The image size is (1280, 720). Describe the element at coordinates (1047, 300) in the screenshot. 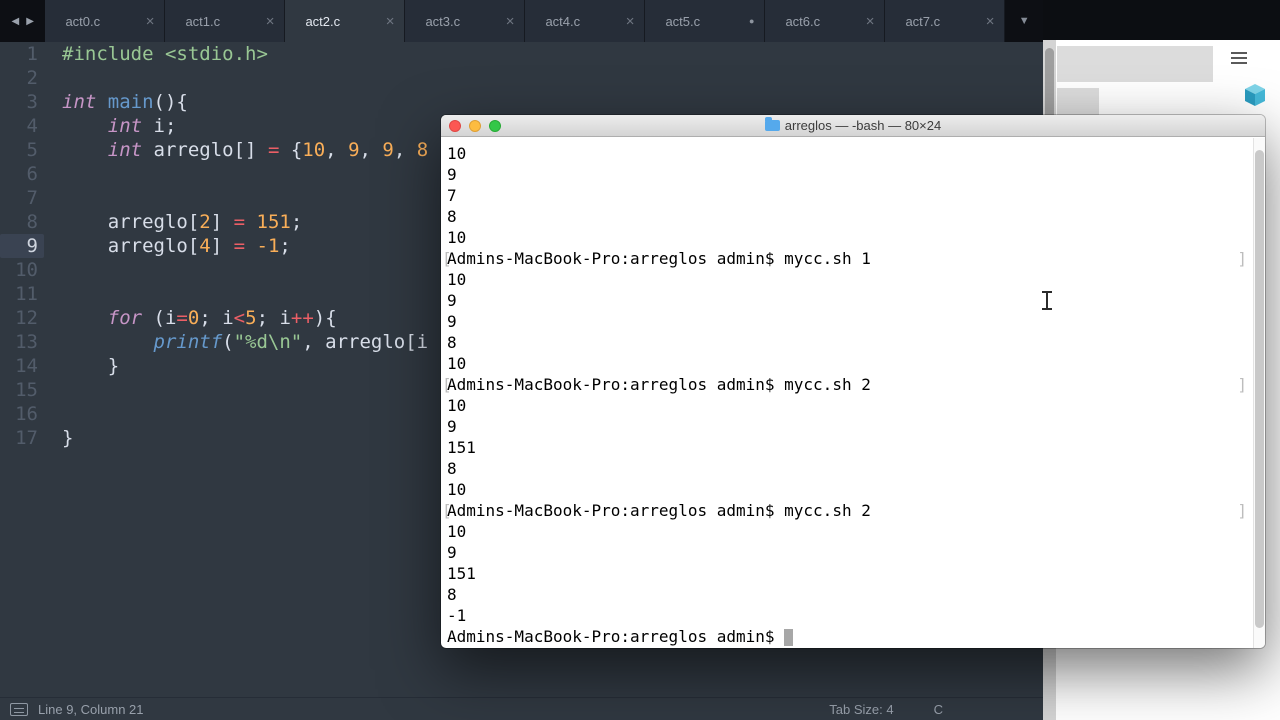

I see `ibeam-mouse-cursor` at that location.